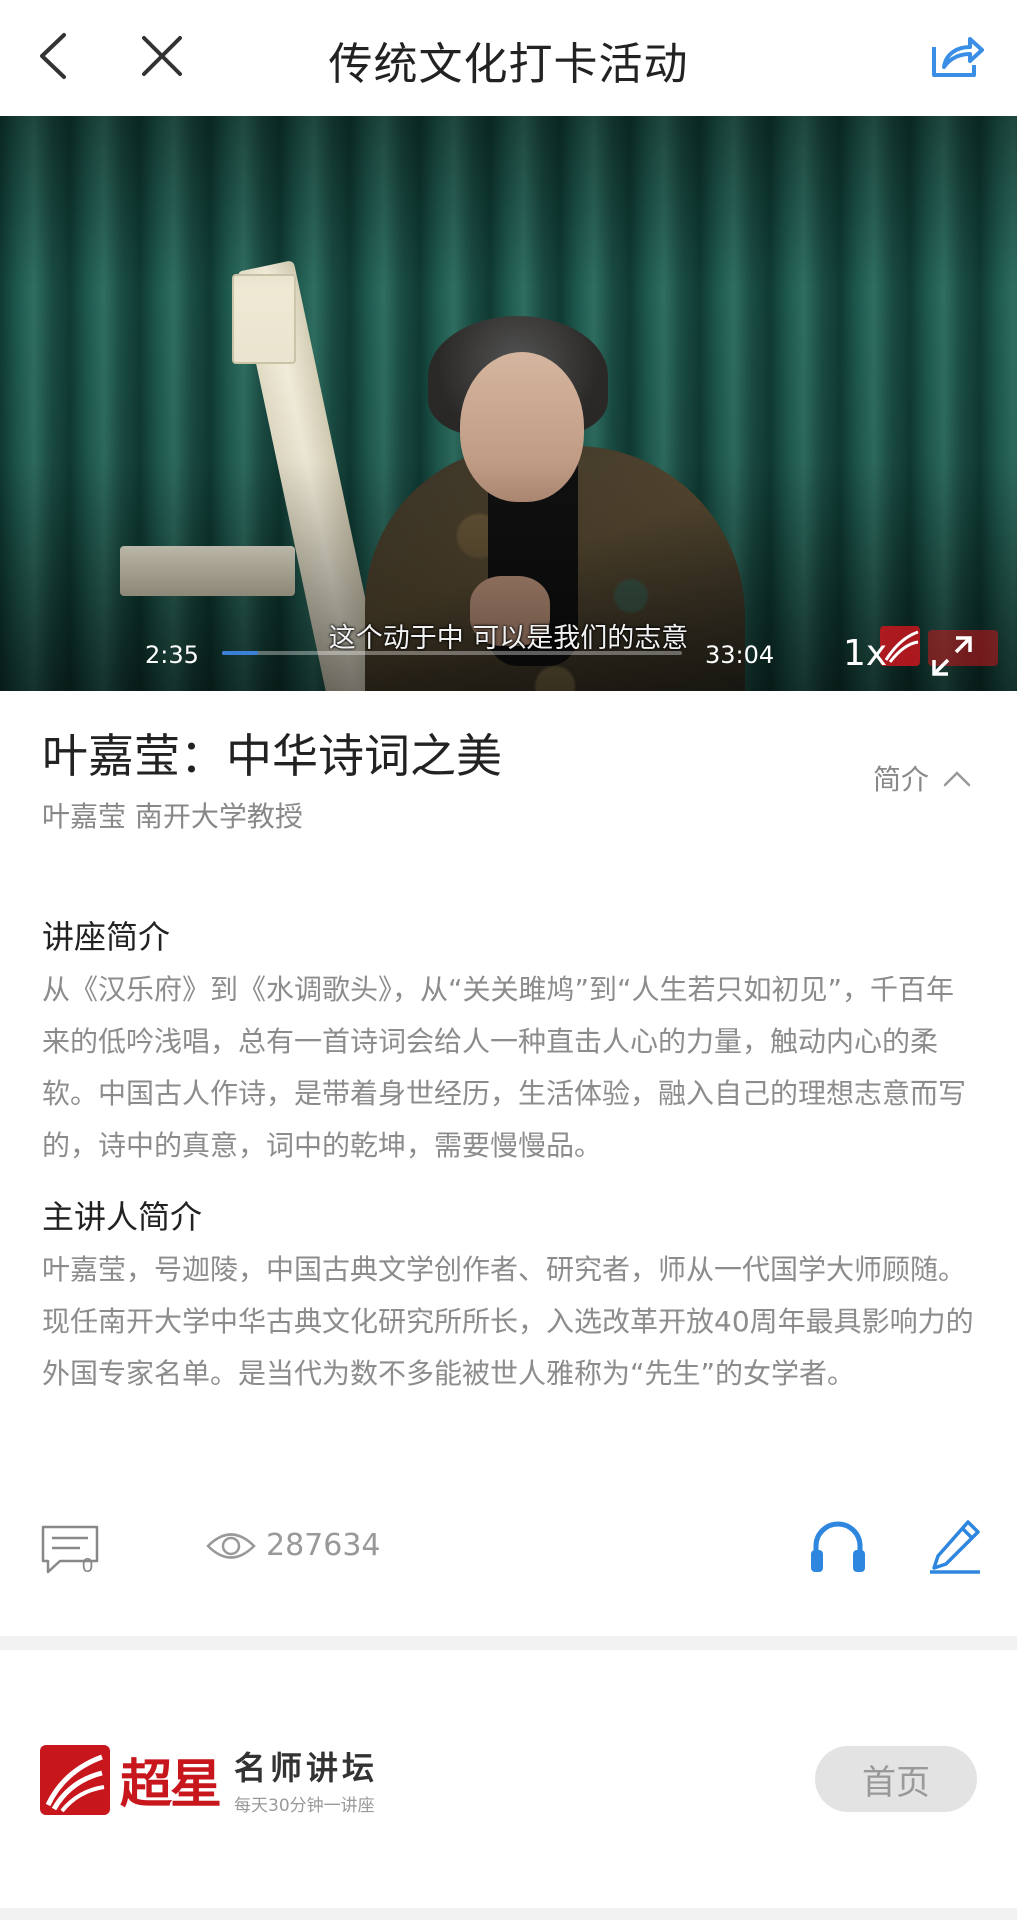 This screenshot has height=1920, width=1017. What do you see at coordinates (740, 655) in the screenshot?
I see `total-time: 33:04` at bounding box center [740, 655].